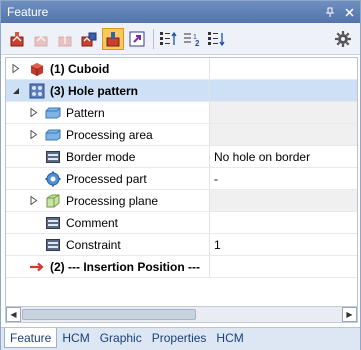 The height and width of the screenshot is (350, 361). Describe the element at coordinates (80, 68) in the screenshot. I see `tree-row-label: (1) Cuboid` at that location.